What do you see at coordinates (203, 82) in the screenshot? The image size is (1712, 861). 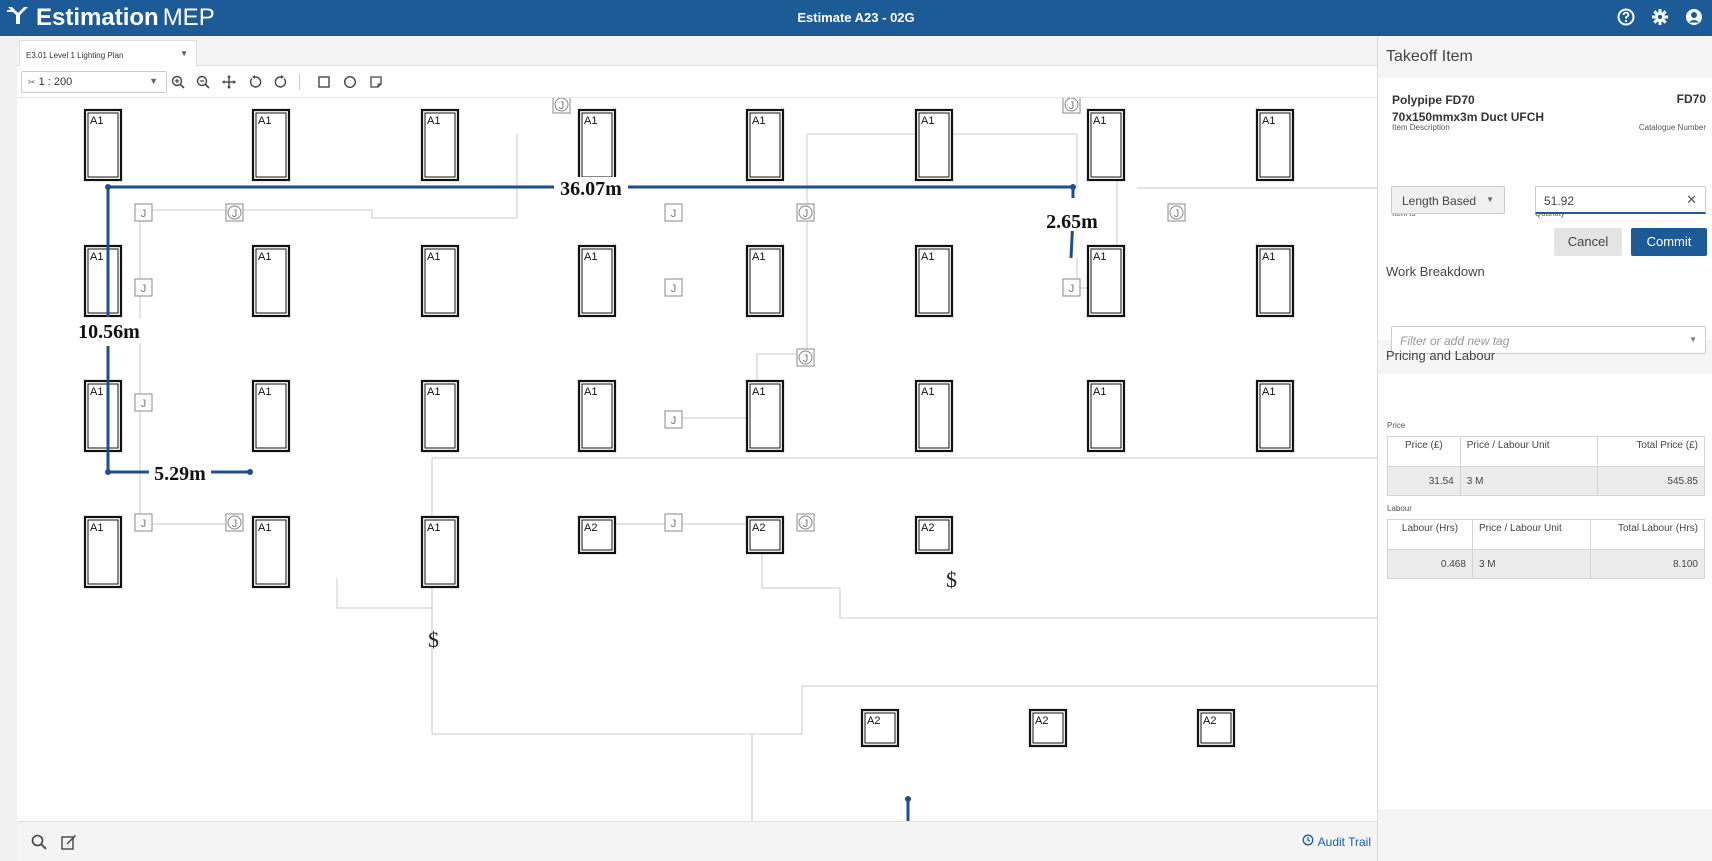 I see `zoom-out-icon` at bounding box center [203, 82].